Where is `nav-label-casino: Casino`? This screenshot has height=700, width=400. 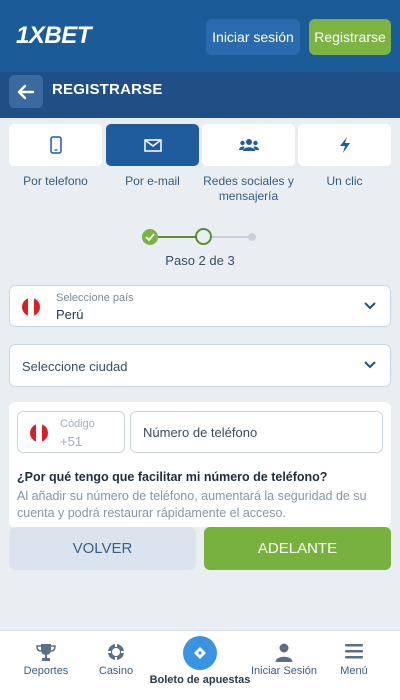 nav-label-casino: Casino is located at coordinates (116, 671).